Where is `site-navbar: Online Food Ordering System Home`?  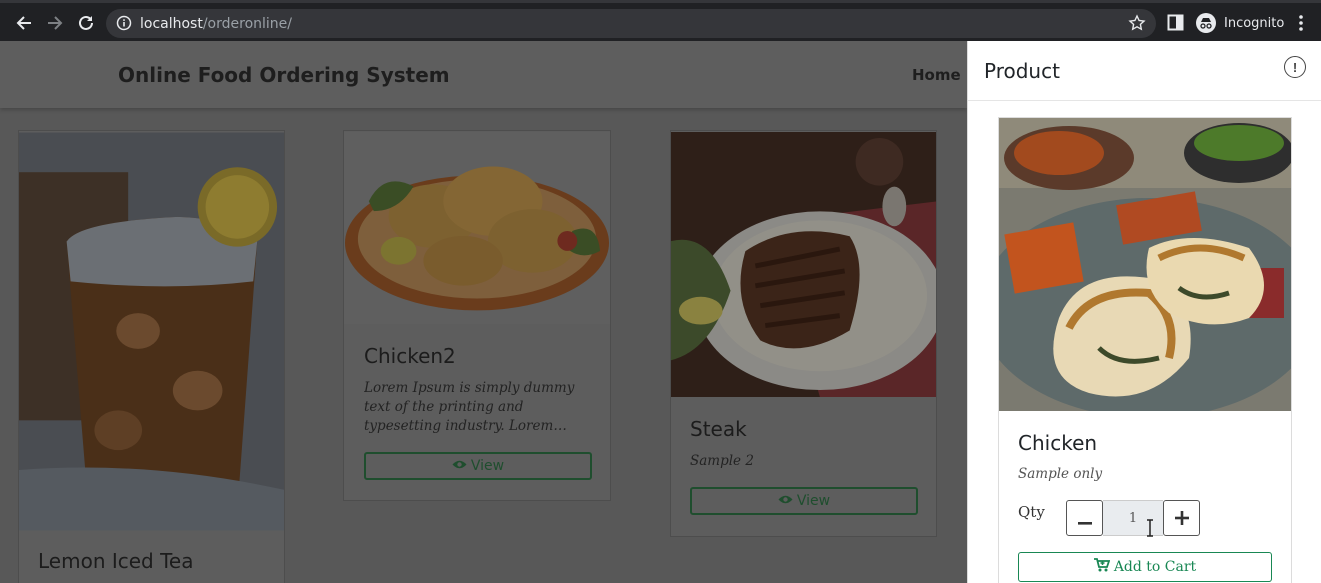
site-navbar: Online Food Ordering System Home is located at coordinates (483, 74).